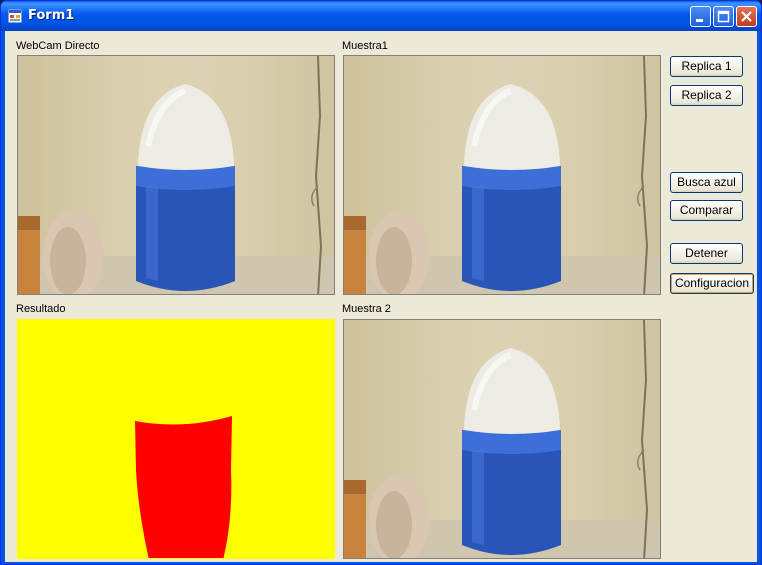 This screenshot has width=762, height=565. Describe the element at coordinates (712, 283) in the screenshot. I see `configuracion-button: Configuracion` at that location.